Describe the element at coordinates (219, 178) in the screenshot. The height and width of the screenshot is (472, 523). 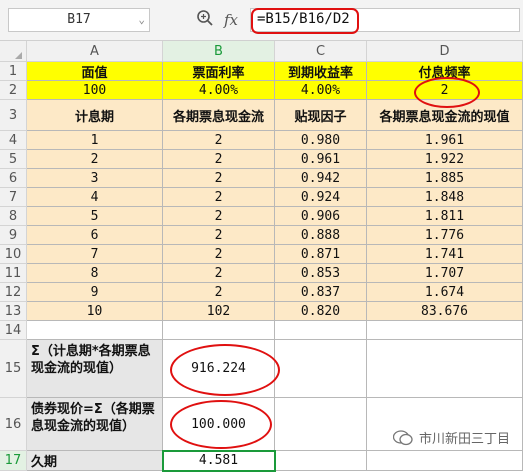
I see `cell-r6-c1: 2` at that location.